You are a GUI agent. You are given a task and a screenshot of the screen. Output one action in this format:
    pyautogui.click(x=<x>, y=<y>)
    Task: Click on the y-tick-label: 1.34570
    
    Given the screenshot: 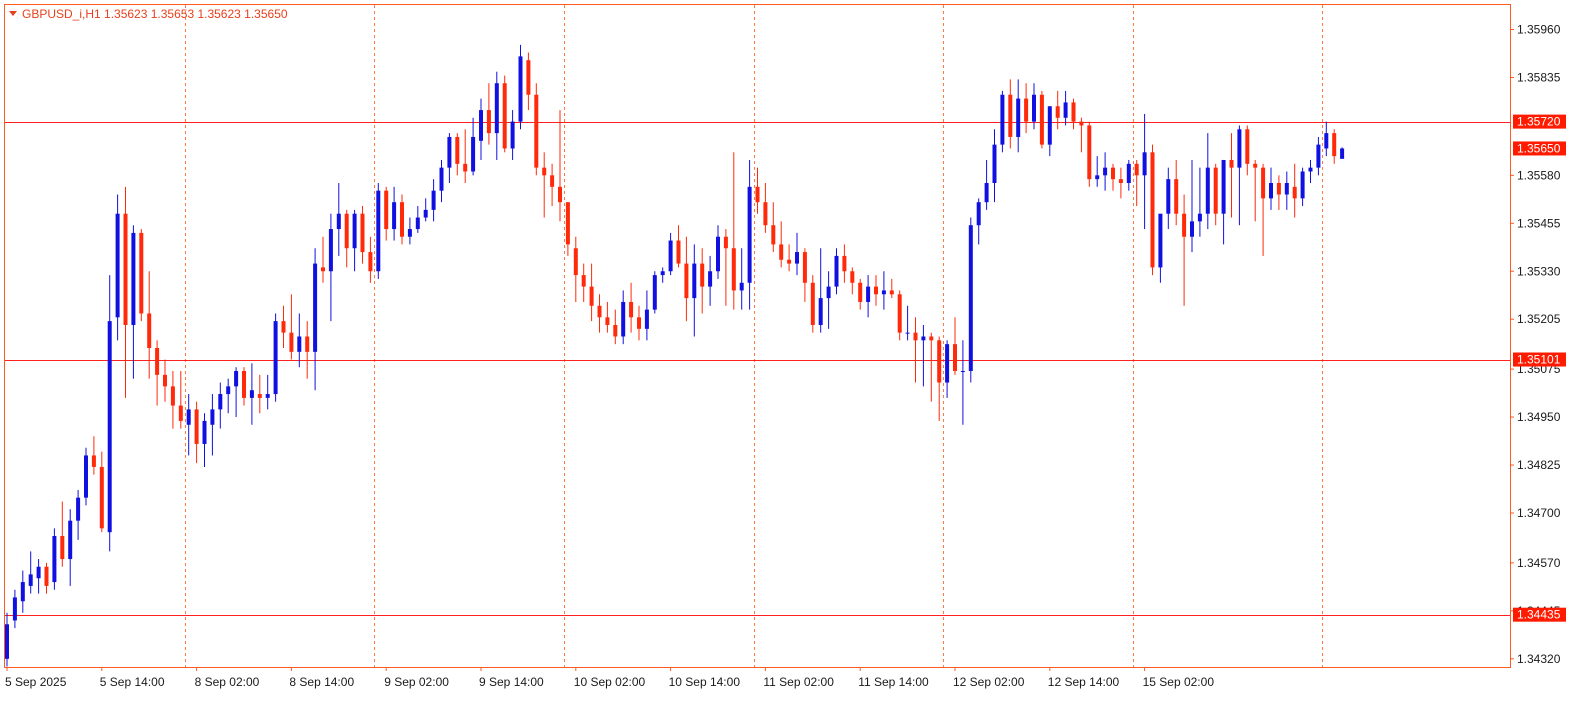 What is the action you would take?
    pyautogui.click(x=1539, y=563)
    